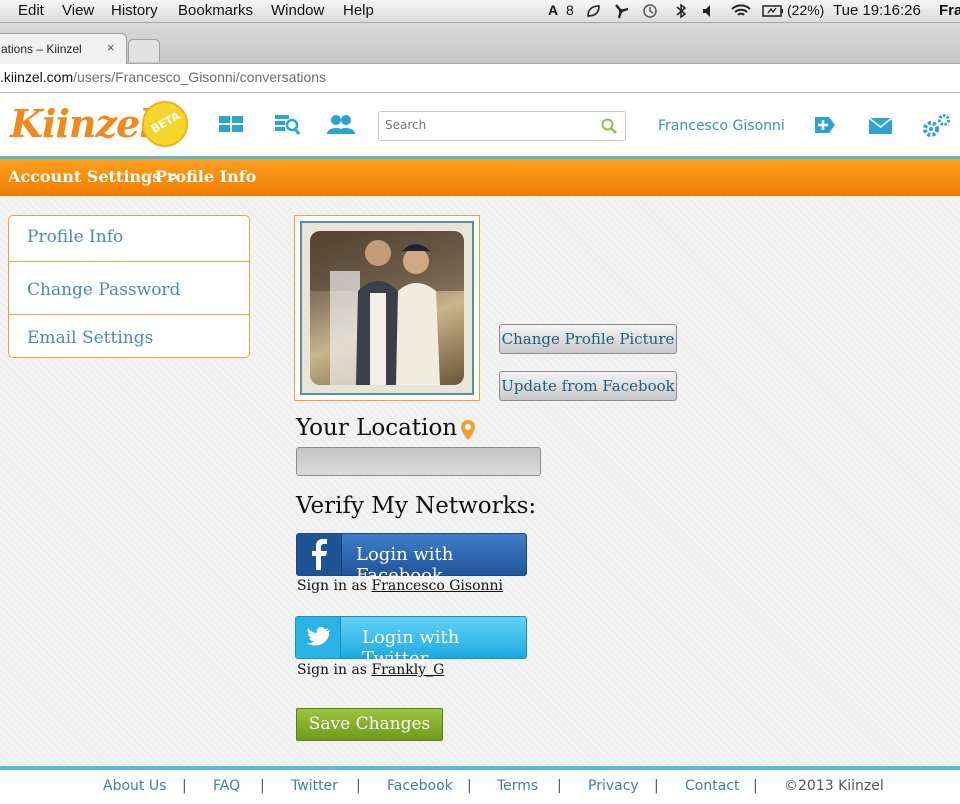  I want to click on menu-bookmarks: Bookmarks, so click(215, 10).